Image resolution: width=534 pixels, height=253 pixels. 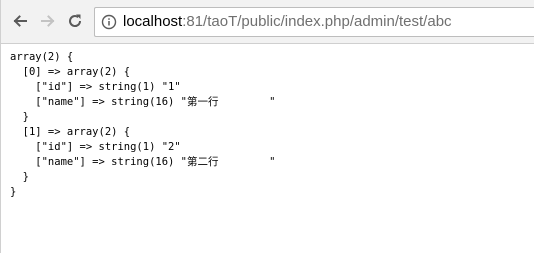 I want to click on url-path: :81/taoT/public/index.php/admin/test/abc, so click(x=317, y=21).